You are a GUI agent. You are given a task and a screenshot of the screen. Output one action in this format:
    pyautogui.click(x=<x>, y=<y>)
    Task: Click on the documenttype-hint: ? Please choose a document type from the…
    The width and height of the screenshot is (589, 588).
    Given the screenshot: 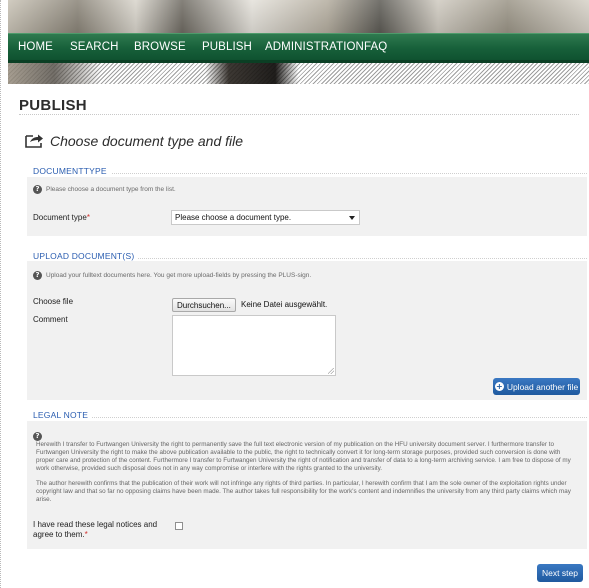 What is the action you would take?
    pyautogui.click(x=104, y=189)
    